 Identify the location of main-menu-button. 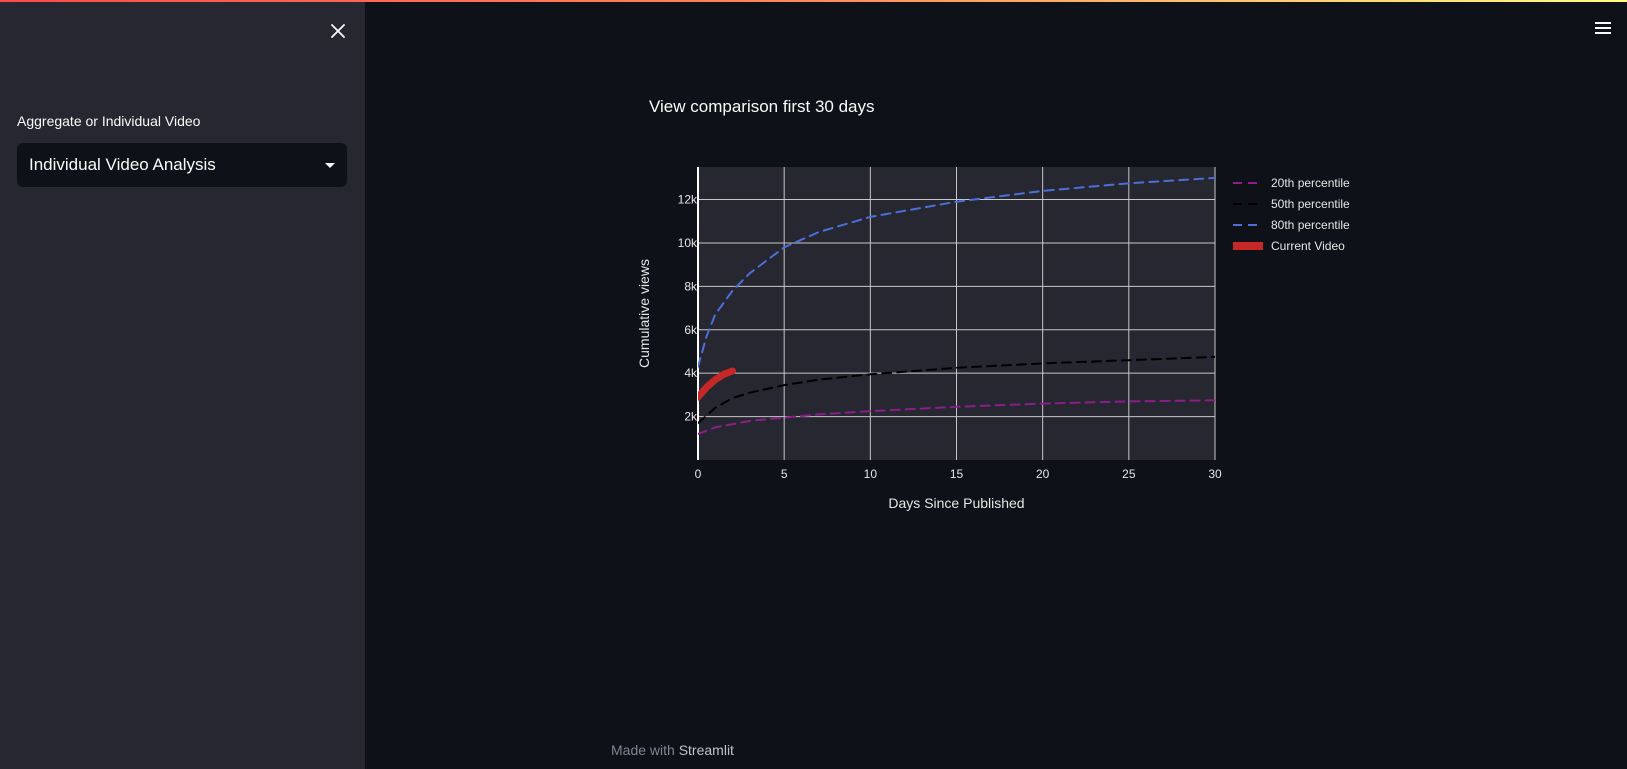
(1603, 28).